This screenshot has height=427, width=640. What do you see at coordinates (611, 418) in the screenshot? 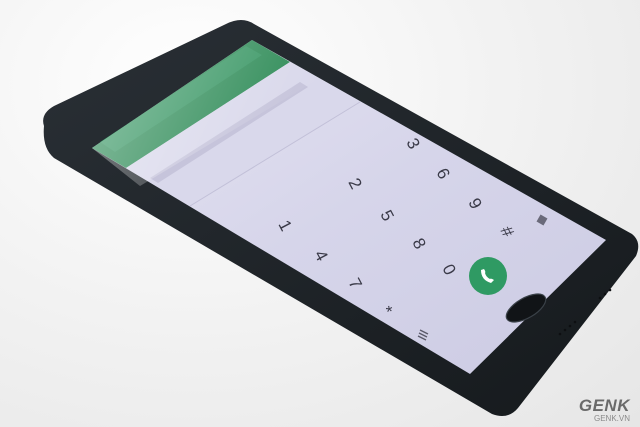
I see `watermark-site: GENK.VN` at bounding box center [611, 418].